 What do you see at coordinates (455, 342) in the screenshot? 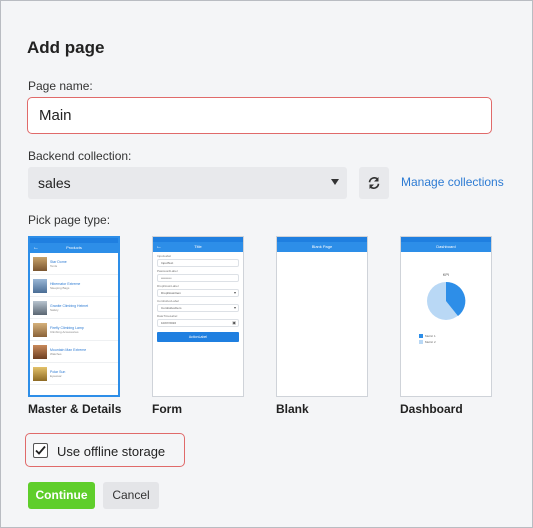
I see `legend-item: Metric 2` at bounding box center [455, 342].